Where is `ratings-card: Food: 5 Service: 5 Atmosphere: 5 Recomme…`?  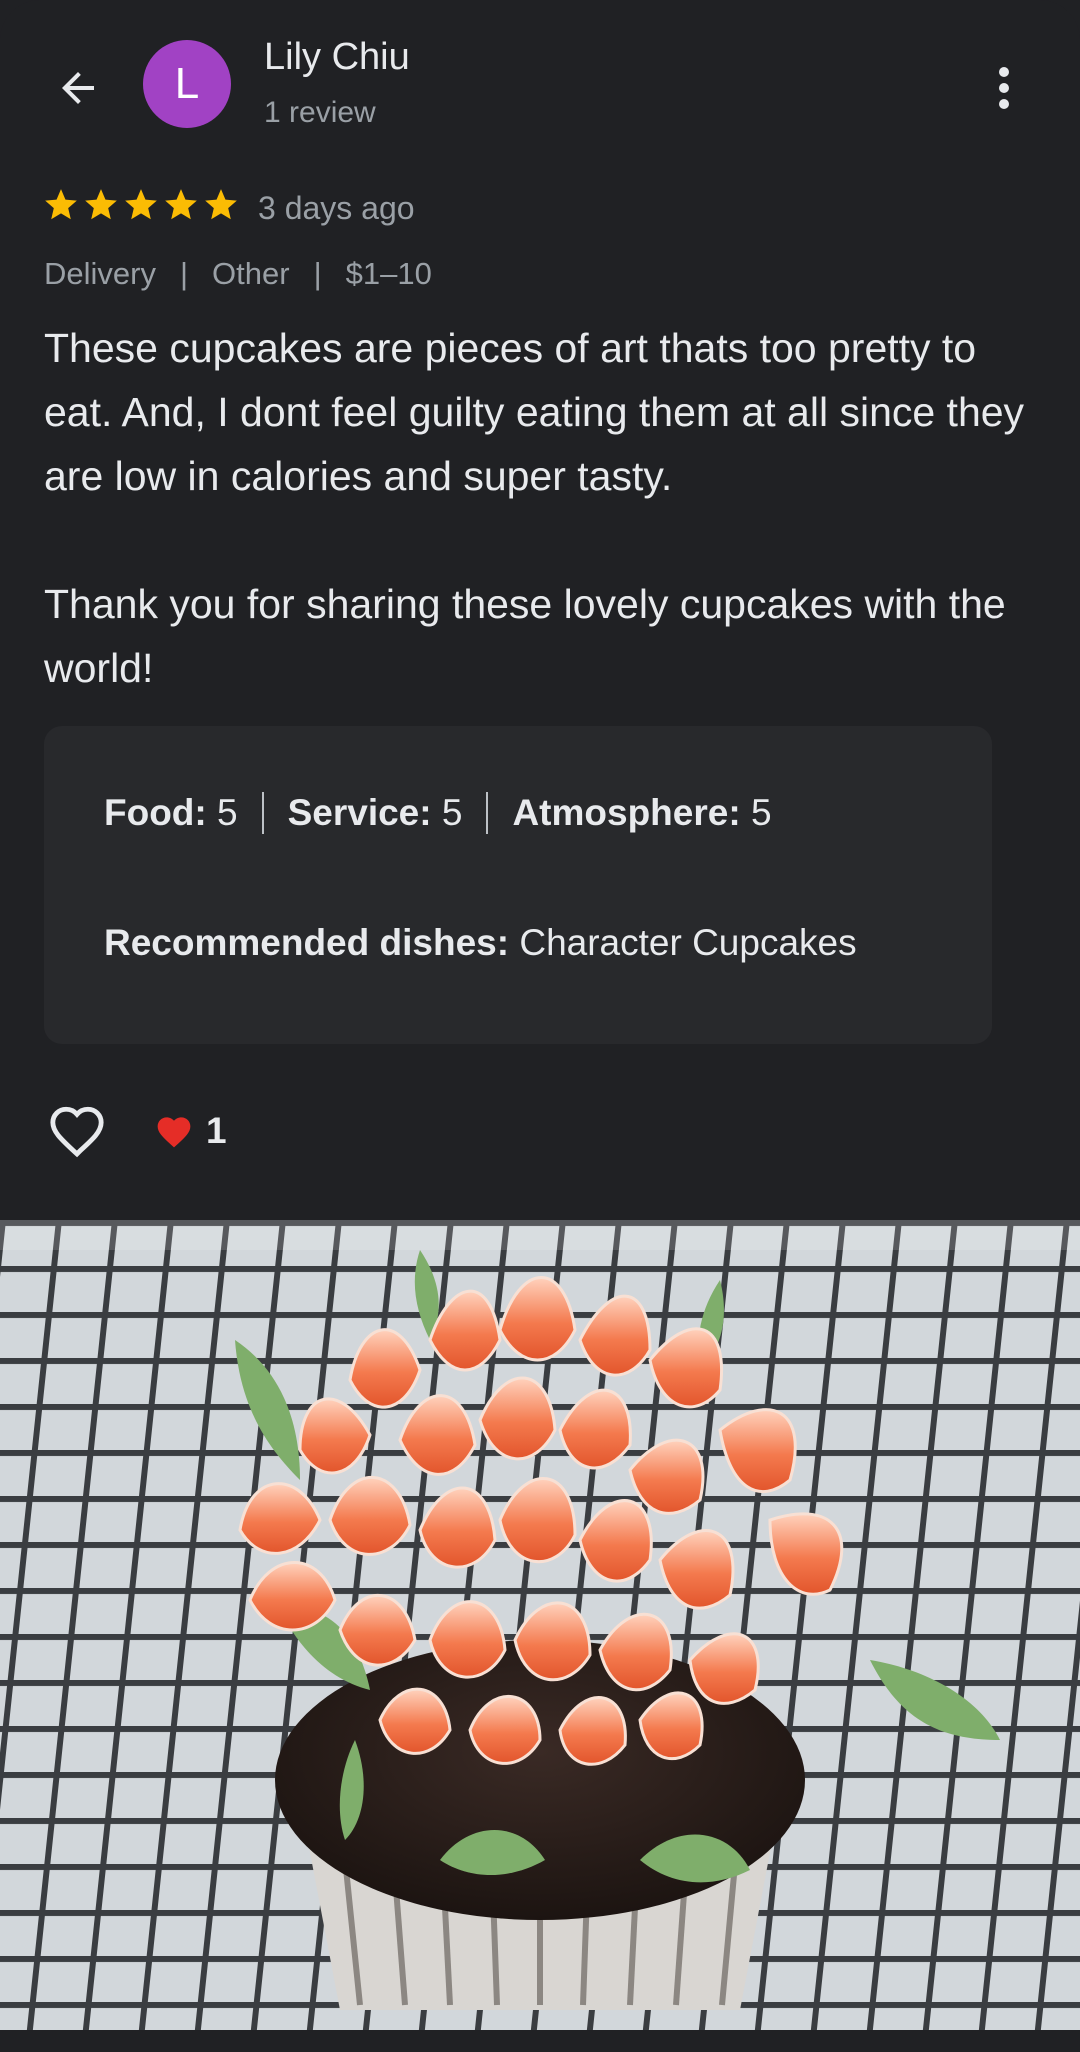 ratings-card: Food: 5 Service: 5 Atmosphere: 5 Recomme… is located at coordinates (518, 885).